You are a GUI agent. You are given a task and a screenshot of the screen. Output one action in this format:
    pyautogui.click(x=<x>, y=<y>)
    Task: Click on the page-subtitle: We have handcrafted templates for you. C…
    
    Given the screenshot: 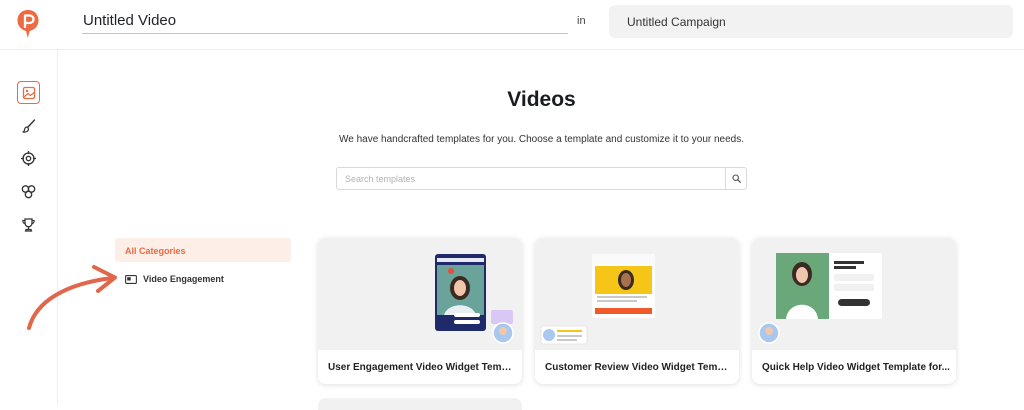 What is the action you would take?
    pyautogui.click(x=541, y=139)
    